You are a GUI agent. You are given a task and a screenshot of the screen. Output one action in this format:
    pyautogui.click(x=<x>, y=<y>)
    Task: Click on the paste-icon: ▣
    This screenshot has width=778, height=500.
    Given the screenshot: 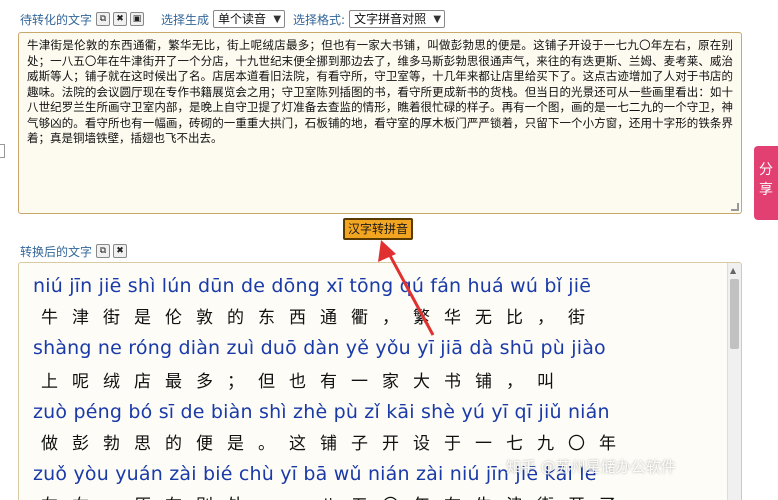 What is the action you would take?
    pyautogui.click(x=137, y=19)
    